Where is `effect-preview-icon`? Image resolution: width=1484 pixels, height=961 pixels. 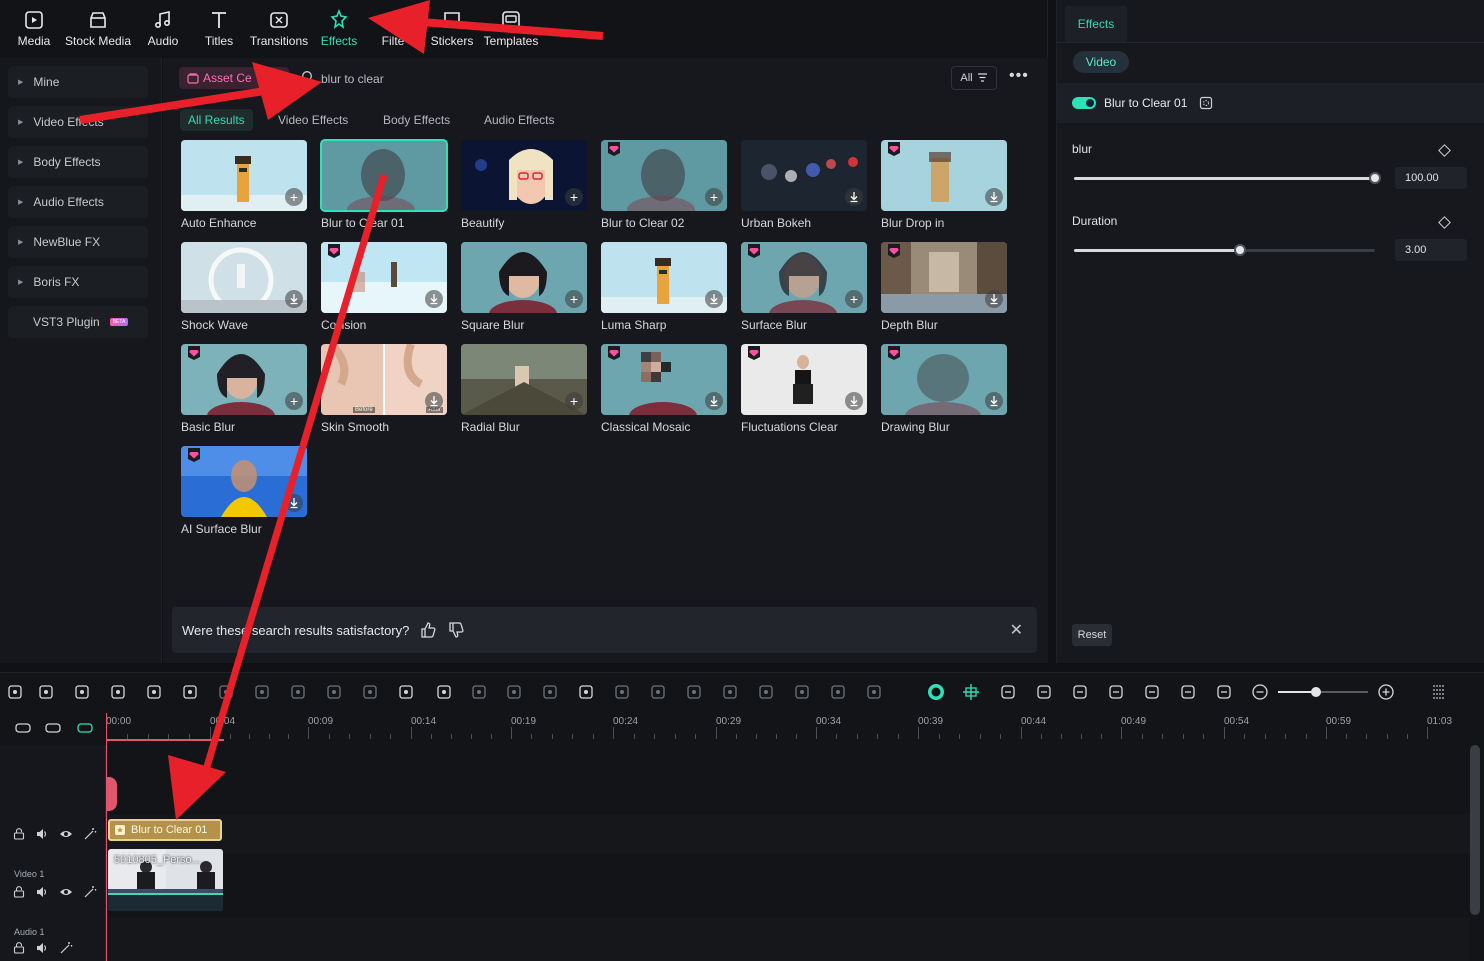
effect-preview-icon is located at coordinates (1206, 103).